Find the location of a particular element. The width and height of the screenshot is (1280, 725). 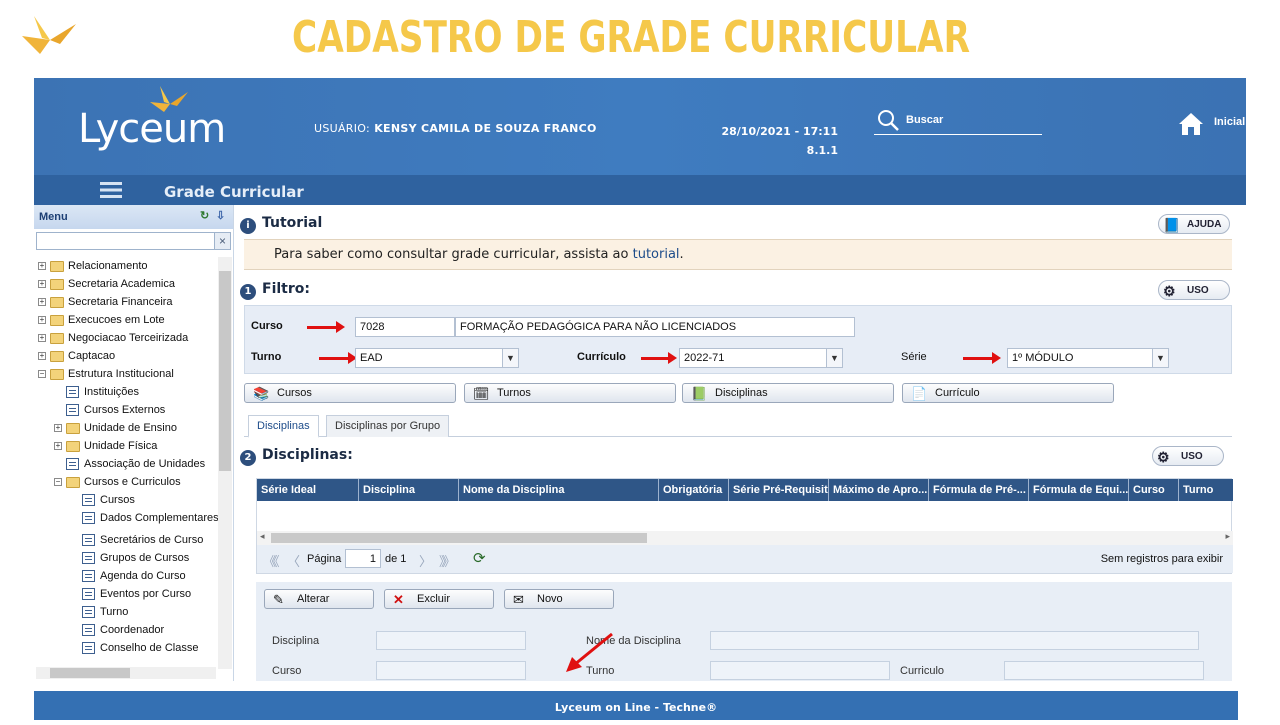

tree-item-secretaria-financeira: + Secretaria Financeira is located at coordinates (126, 302).